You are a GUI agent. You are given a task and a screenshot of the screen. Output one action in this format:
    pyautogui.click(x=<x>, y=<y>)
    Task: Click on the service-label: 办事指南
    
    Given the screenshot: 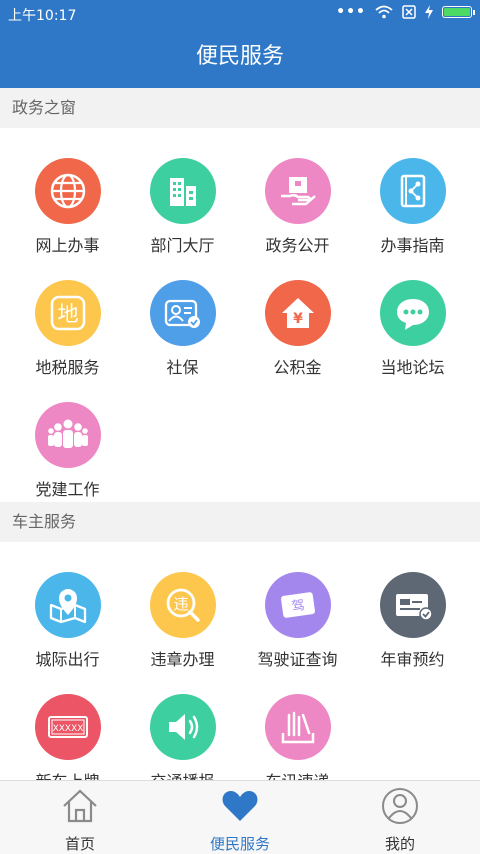 What is the action you would take?
    pyautogui.click(x=412, y=245)
    